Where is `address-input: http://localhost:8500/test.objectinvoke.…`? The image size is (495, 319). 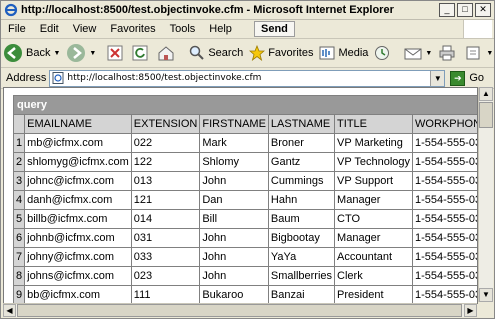
address-input: http://localhost:8500/test.objectinvoke.… is located at coordinates (247, 78).